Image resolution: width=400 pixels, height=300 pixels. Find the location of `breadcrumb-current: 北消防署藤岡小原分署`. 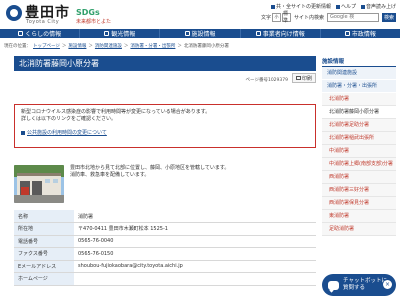

breadcrumb-current: 北消防署藤岡小原分署 is located at coordinates (206, 46).